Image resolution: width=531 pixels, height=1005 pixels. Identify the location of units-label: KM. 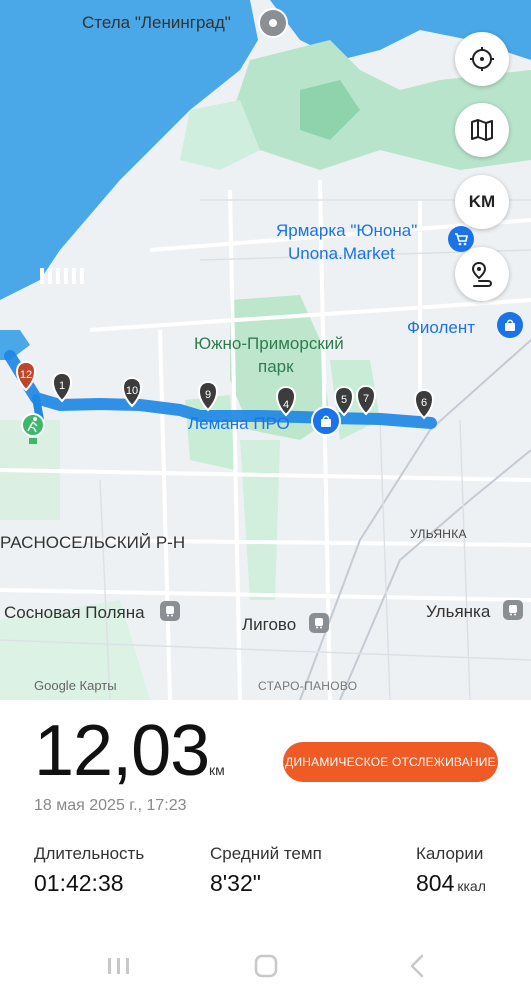
(482, 201).